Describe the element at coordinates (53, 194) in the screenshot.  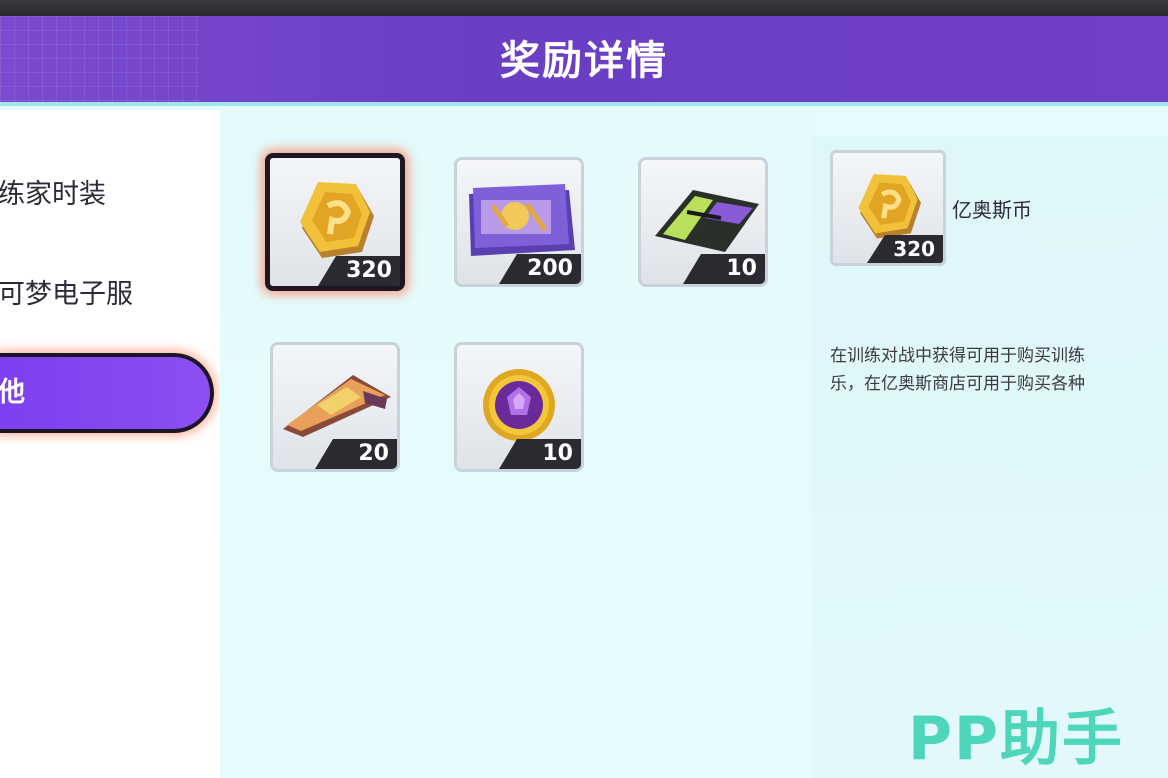
I see `sidebar-item-label: 练家时装` at that location.